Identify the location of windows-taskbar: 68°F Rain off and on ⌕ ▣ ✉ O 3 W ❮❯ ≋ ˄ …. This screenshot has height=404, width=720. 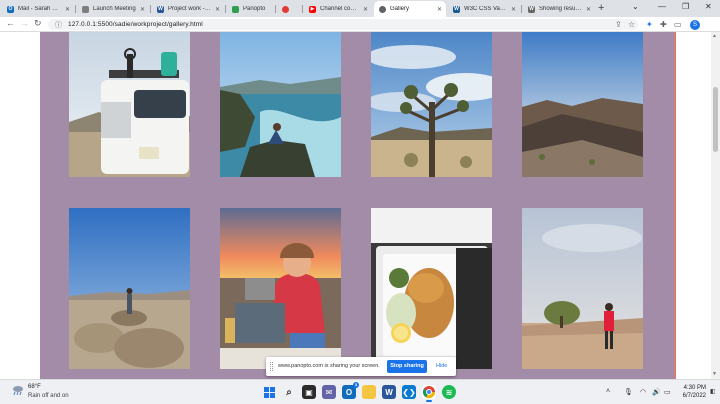
(360, 391).